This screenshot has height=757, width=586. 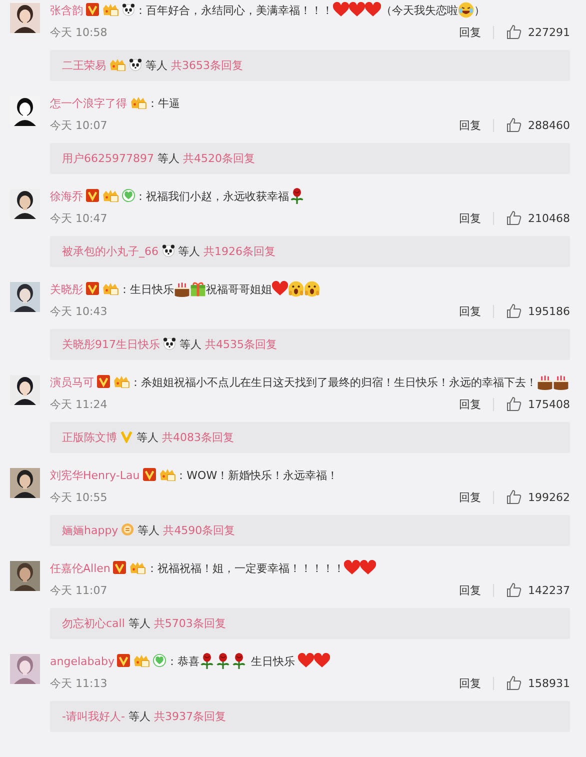 What do you see at coordinates (79, 683) in the screenshot?
I see `timestamp: 今天 11:13` at bounding box center [79, 683].